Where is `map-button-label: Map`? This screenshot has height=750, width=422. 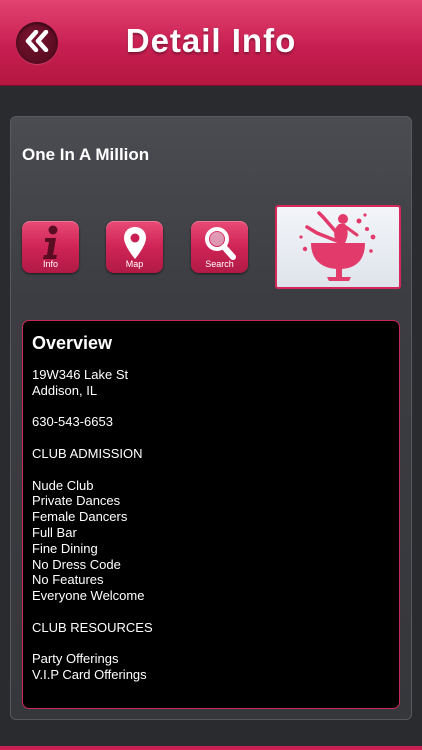
map-button-label: Map is located at coordinates (134, 264).